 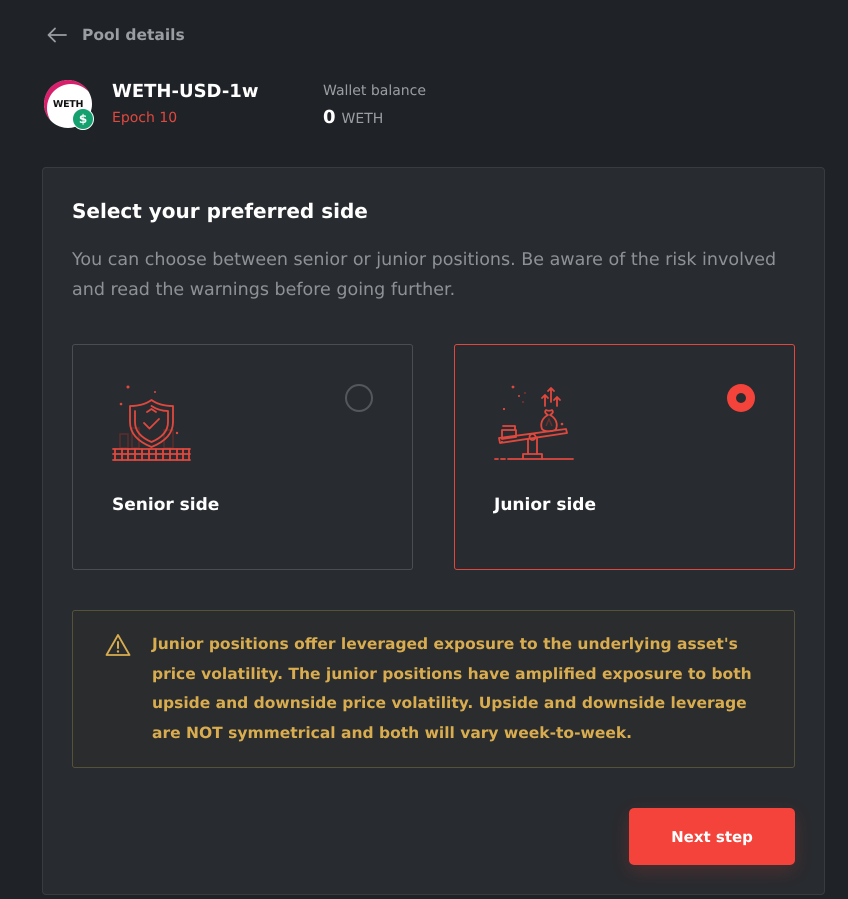 I want to click on balance-unit: WETH, so click(x=363, y=118).